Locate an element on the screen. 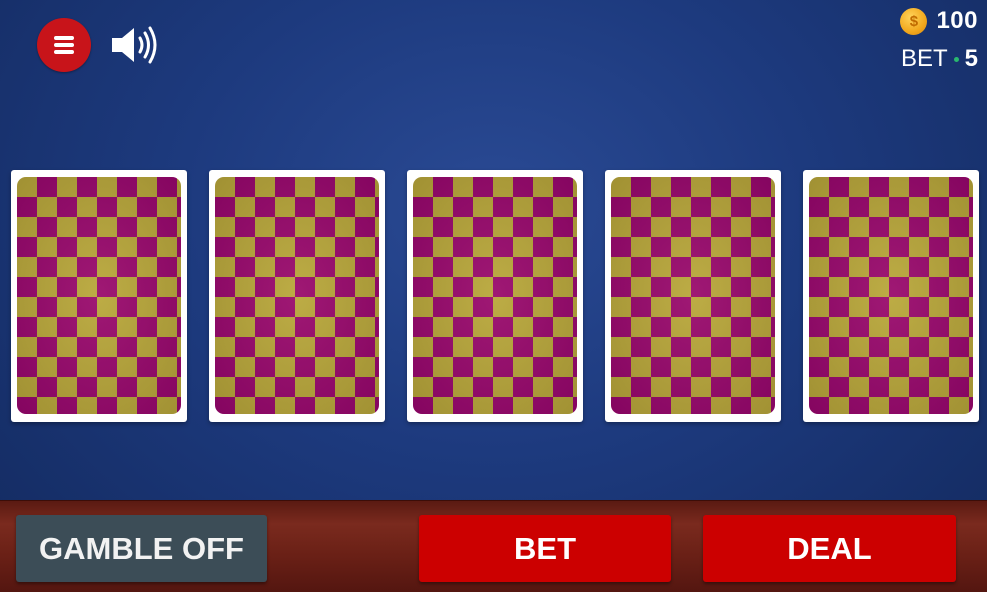  coin-icon: $ is located at coordinates (914, 21).